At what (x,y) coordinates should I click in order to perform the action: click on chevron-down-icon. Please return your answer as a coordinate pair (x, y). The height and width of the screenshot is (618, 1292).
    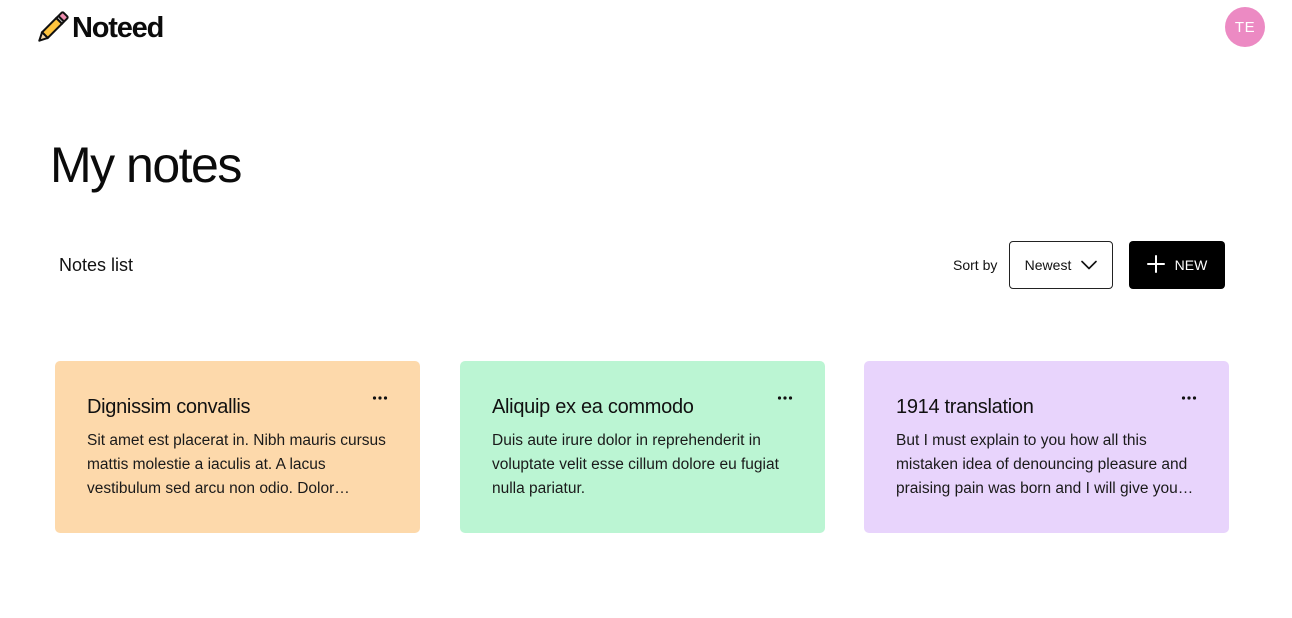
    Looking at the image, I should click on (1089, 265).